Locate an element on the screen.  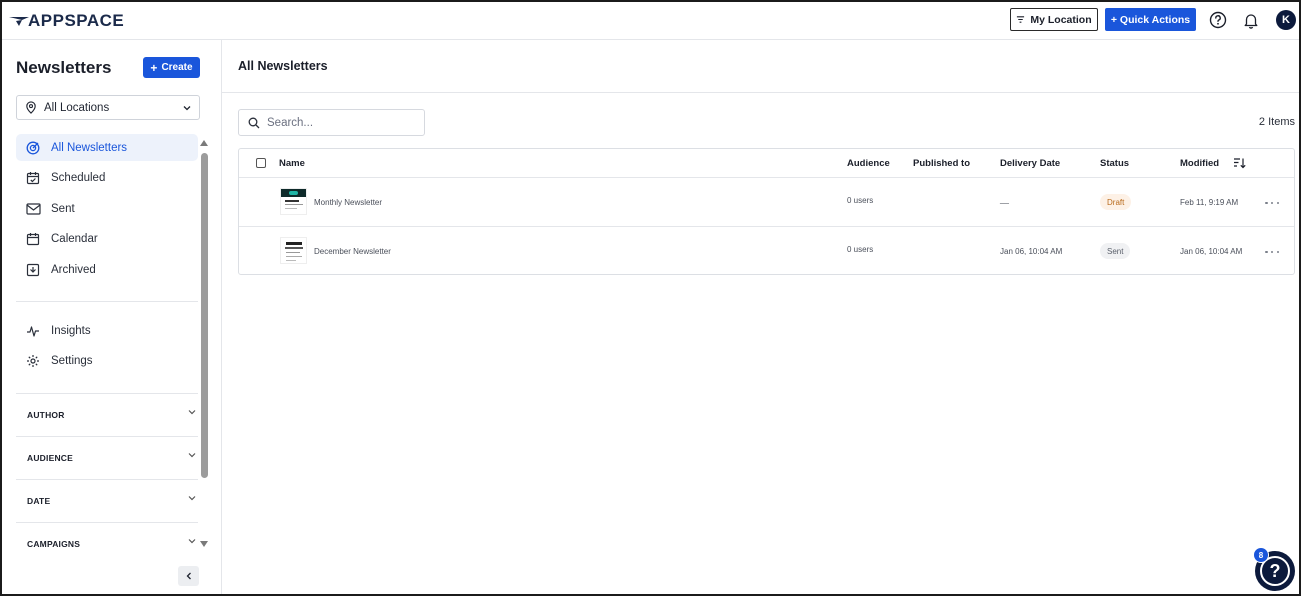
sidebar-nav: All Newsletters Scheduled Sent Calendar is located at coordinates (107, 210).